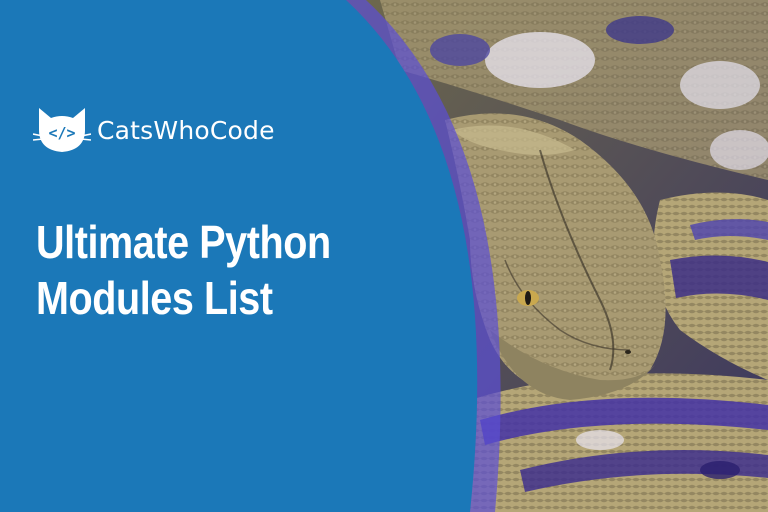  I want to click on article-title: Ultimate Python Modules List, so click(183, 270).